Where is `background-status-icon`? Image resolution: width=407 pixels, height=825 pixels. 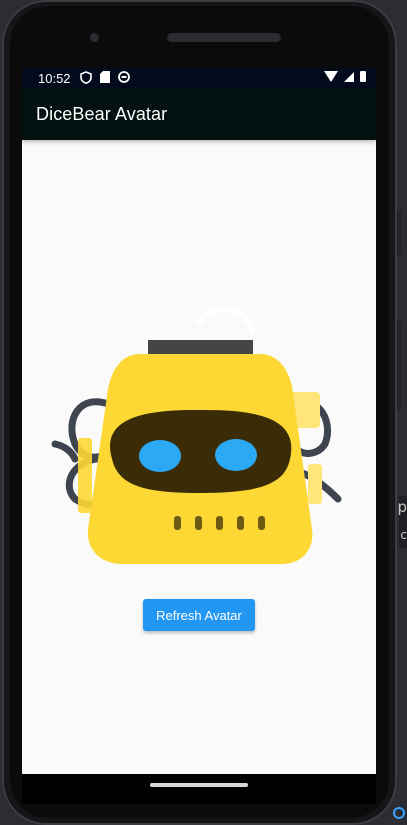
background-status-icon is located at coordinates (399, 813).